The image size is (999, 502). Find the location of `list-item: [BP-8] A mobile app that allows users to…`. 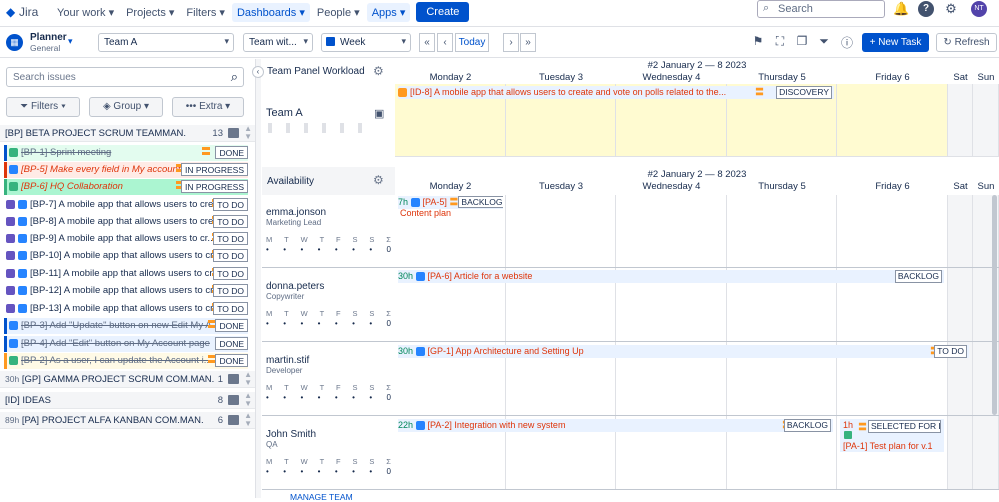

list-item: [BP-8] A mobile app that allows users to… is located at coordinates (126, 222).